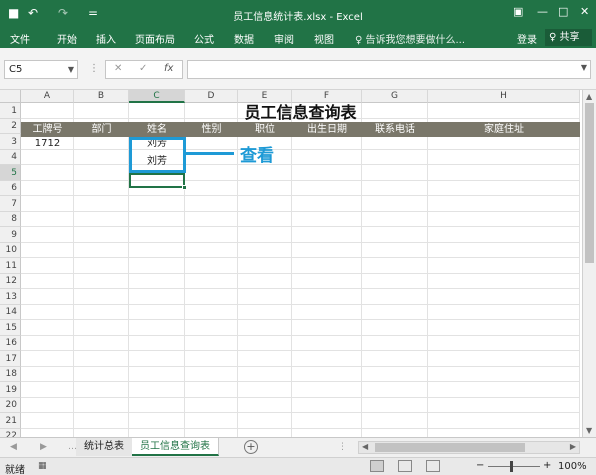 This screenshot has height=475, width=596. Describe the element at coordinates (10, 126) in the screenshot. I see `row-header-2: 2` at that location.